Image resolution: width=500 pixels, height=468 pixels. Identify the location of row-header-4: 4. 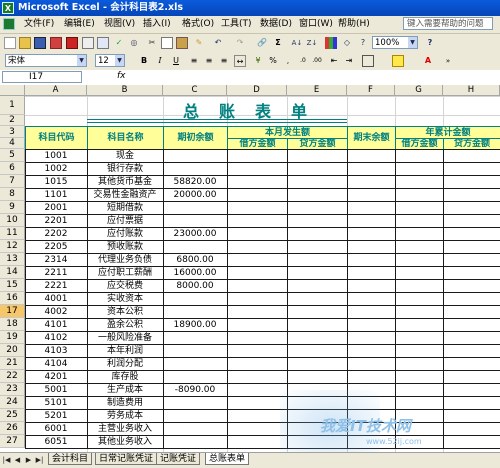
(12, 143).